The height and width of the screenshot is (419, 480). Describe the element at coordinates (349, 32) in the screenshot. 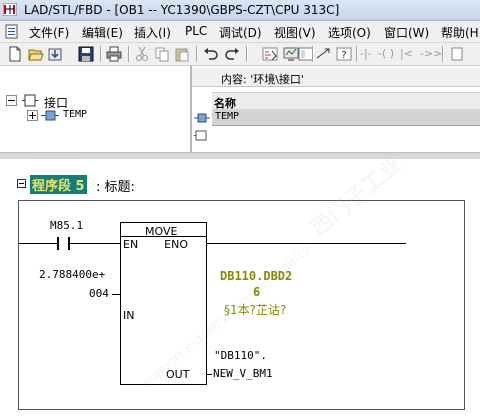

I see `menu-options: 选项(O)` at that location.